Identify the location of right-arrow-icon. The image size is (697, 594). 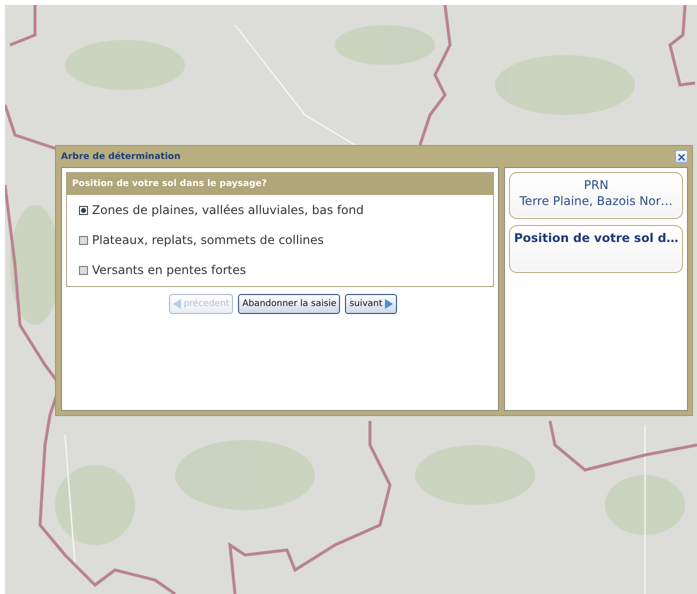
(389, 304).